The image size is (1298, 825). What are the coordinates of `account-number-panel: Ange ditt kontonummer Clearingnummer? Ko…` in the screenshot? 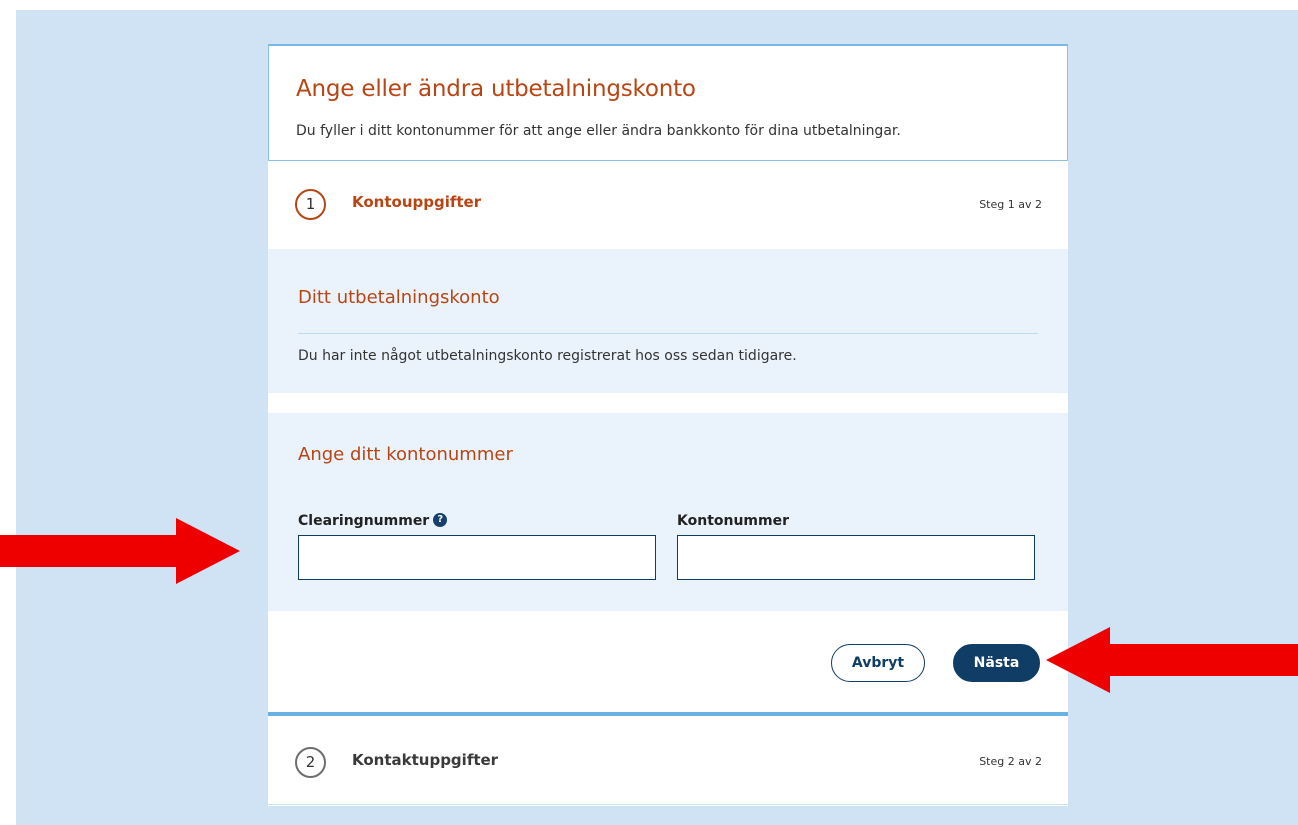 It's located at (668, 512).